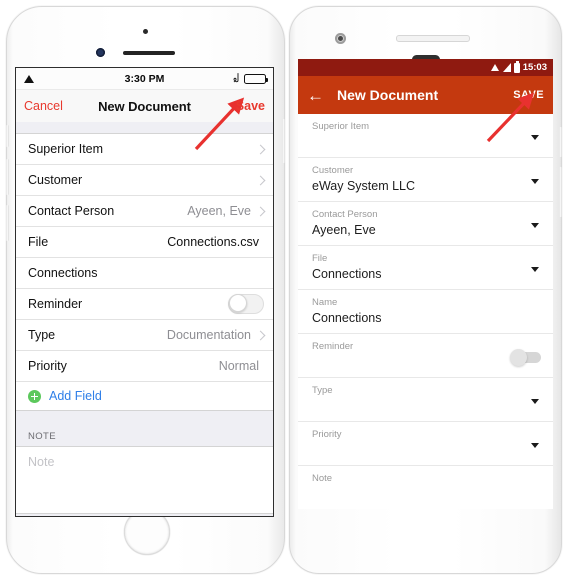  Describe the element at coordinates (425, 180) in the screenshot. I see `field-customer: Customer eWay System LLC` at that location.